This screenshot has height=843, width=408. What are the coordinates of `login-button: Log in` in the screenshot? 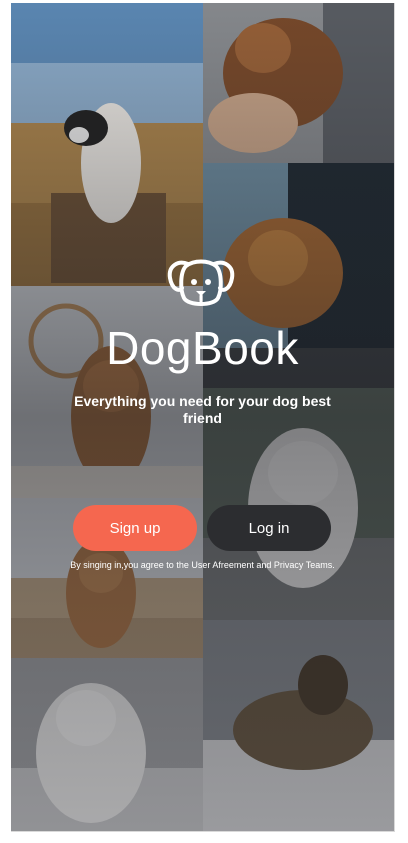 It's located at (269, 528).